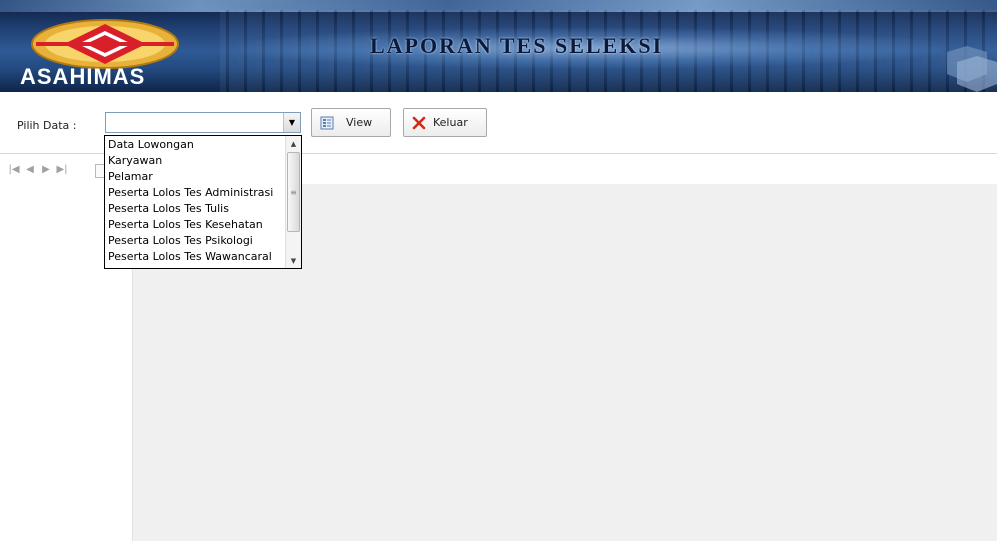 The height and width of the screenshot is (541, 997). Describe the element at coordinates (105, 44) in the screenshot. I see `asahimas-logo-icon` at that location.